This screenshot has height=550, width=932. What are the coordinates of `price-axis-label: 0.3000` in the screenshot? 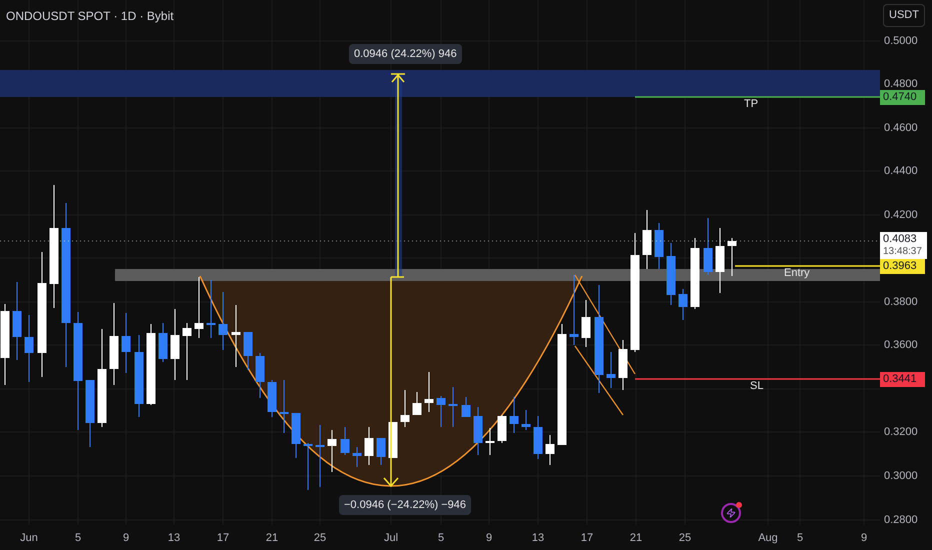 It's located at (901, 476).